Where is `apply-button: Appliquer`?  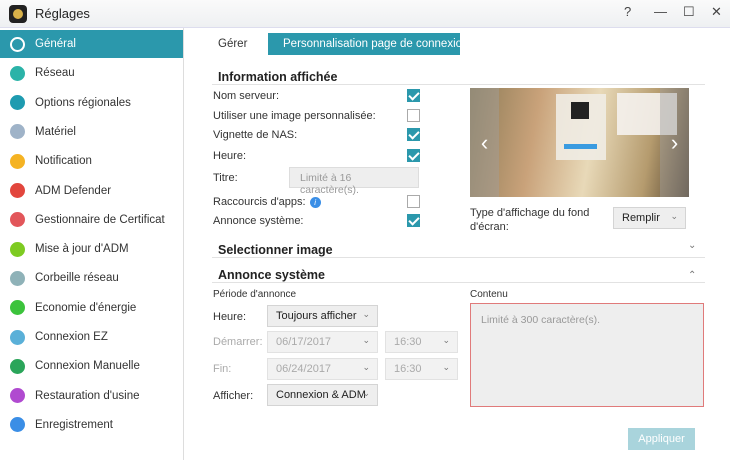
apply-button: Appliquer is located at coordinates (661, 439).